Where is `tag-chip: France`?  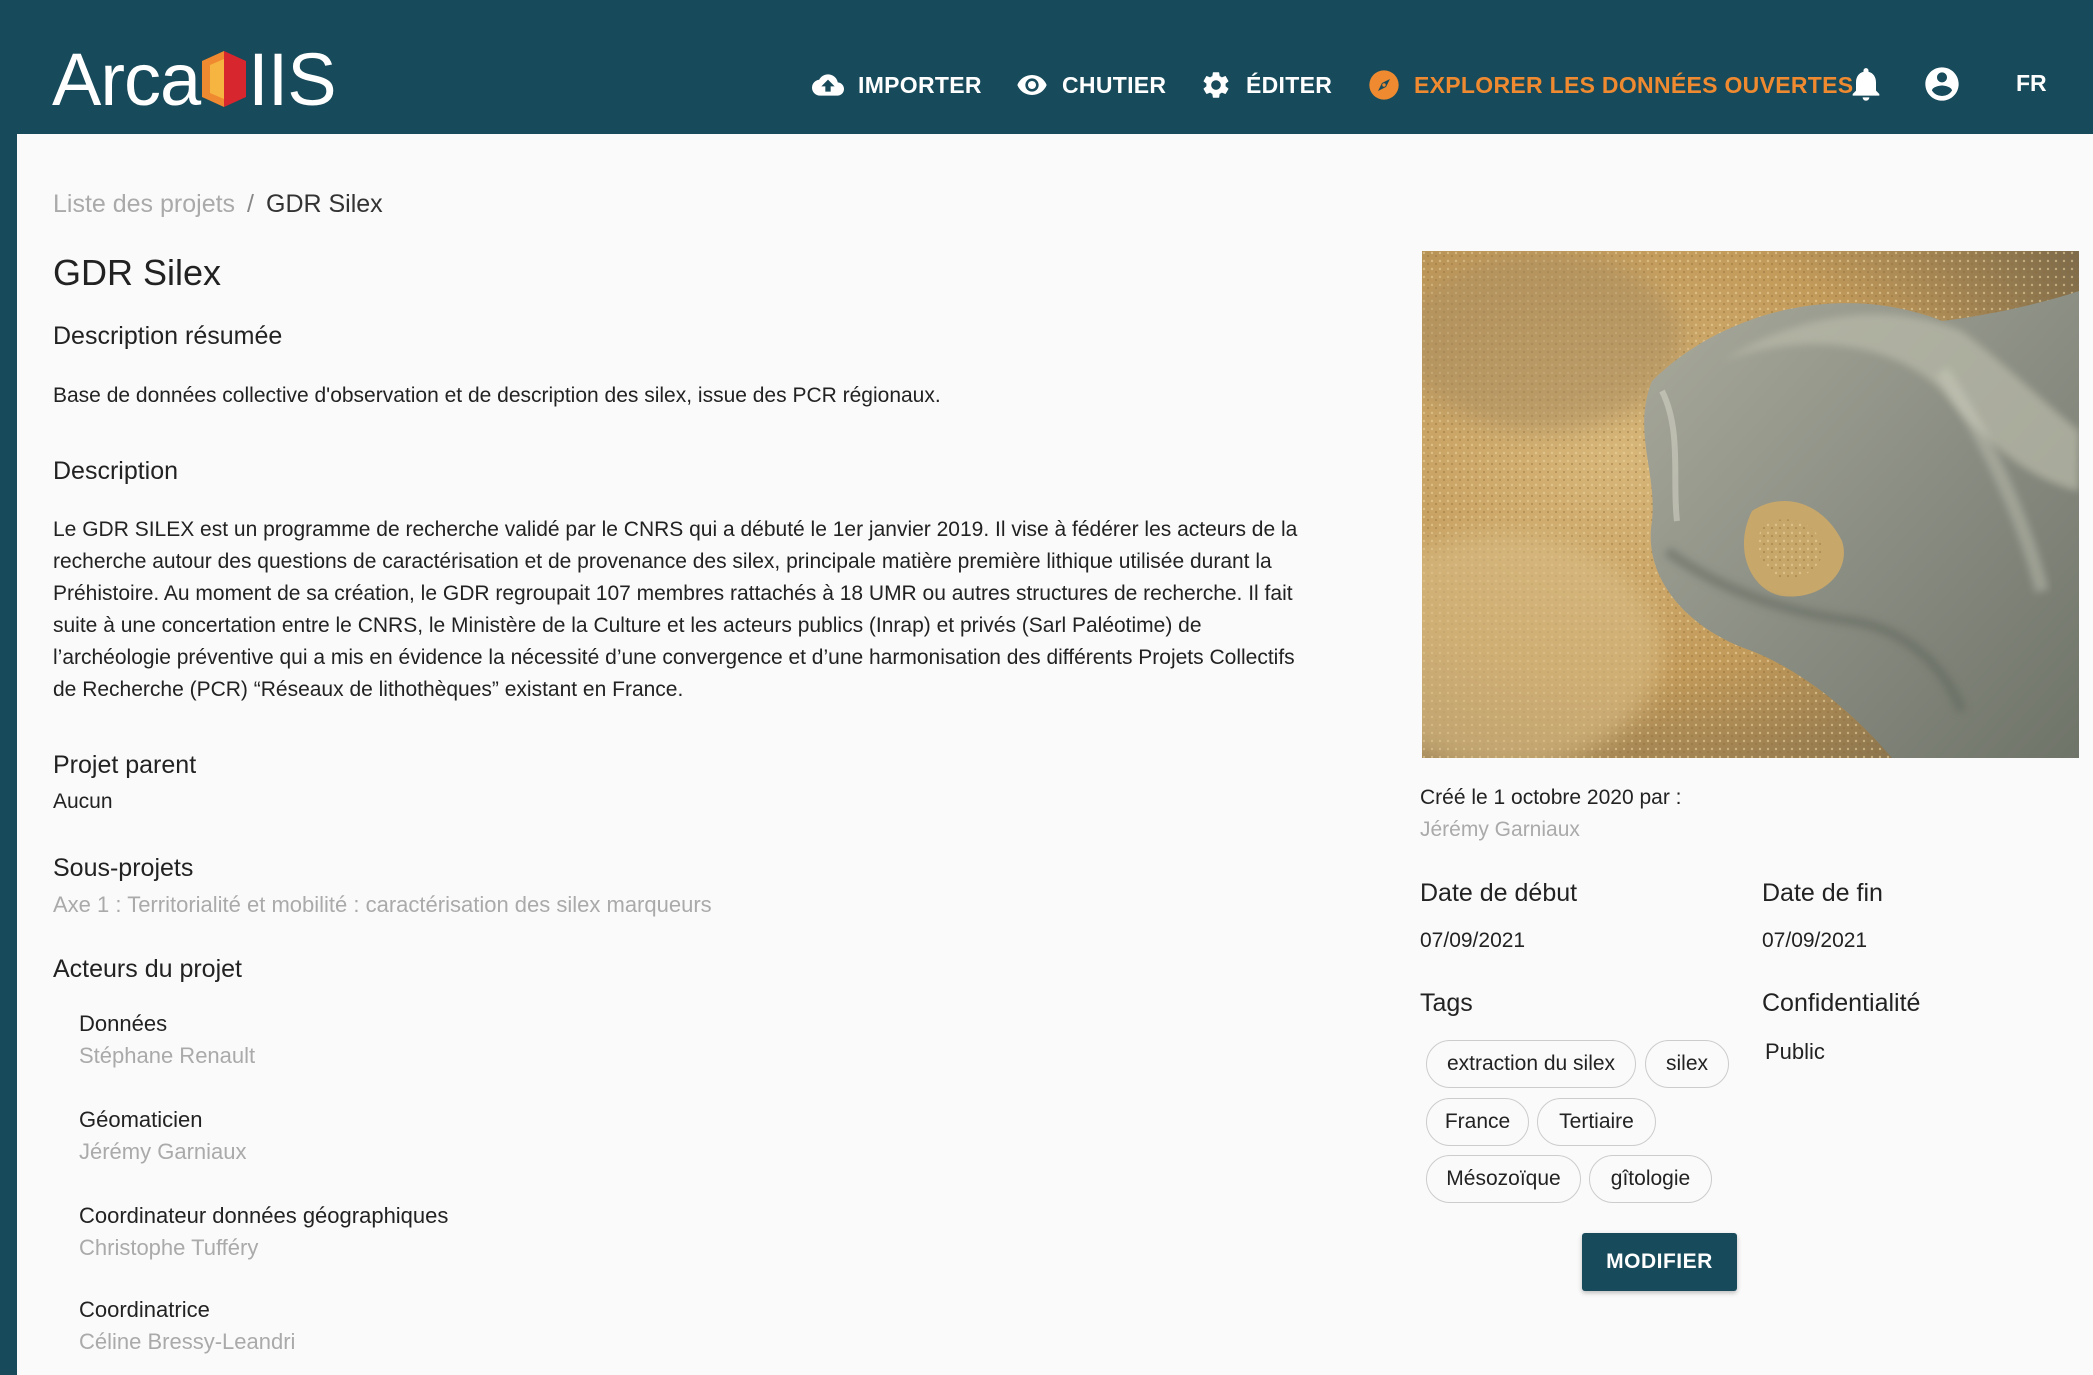
tag-chip: France is located at coordinates (1477, 1122).